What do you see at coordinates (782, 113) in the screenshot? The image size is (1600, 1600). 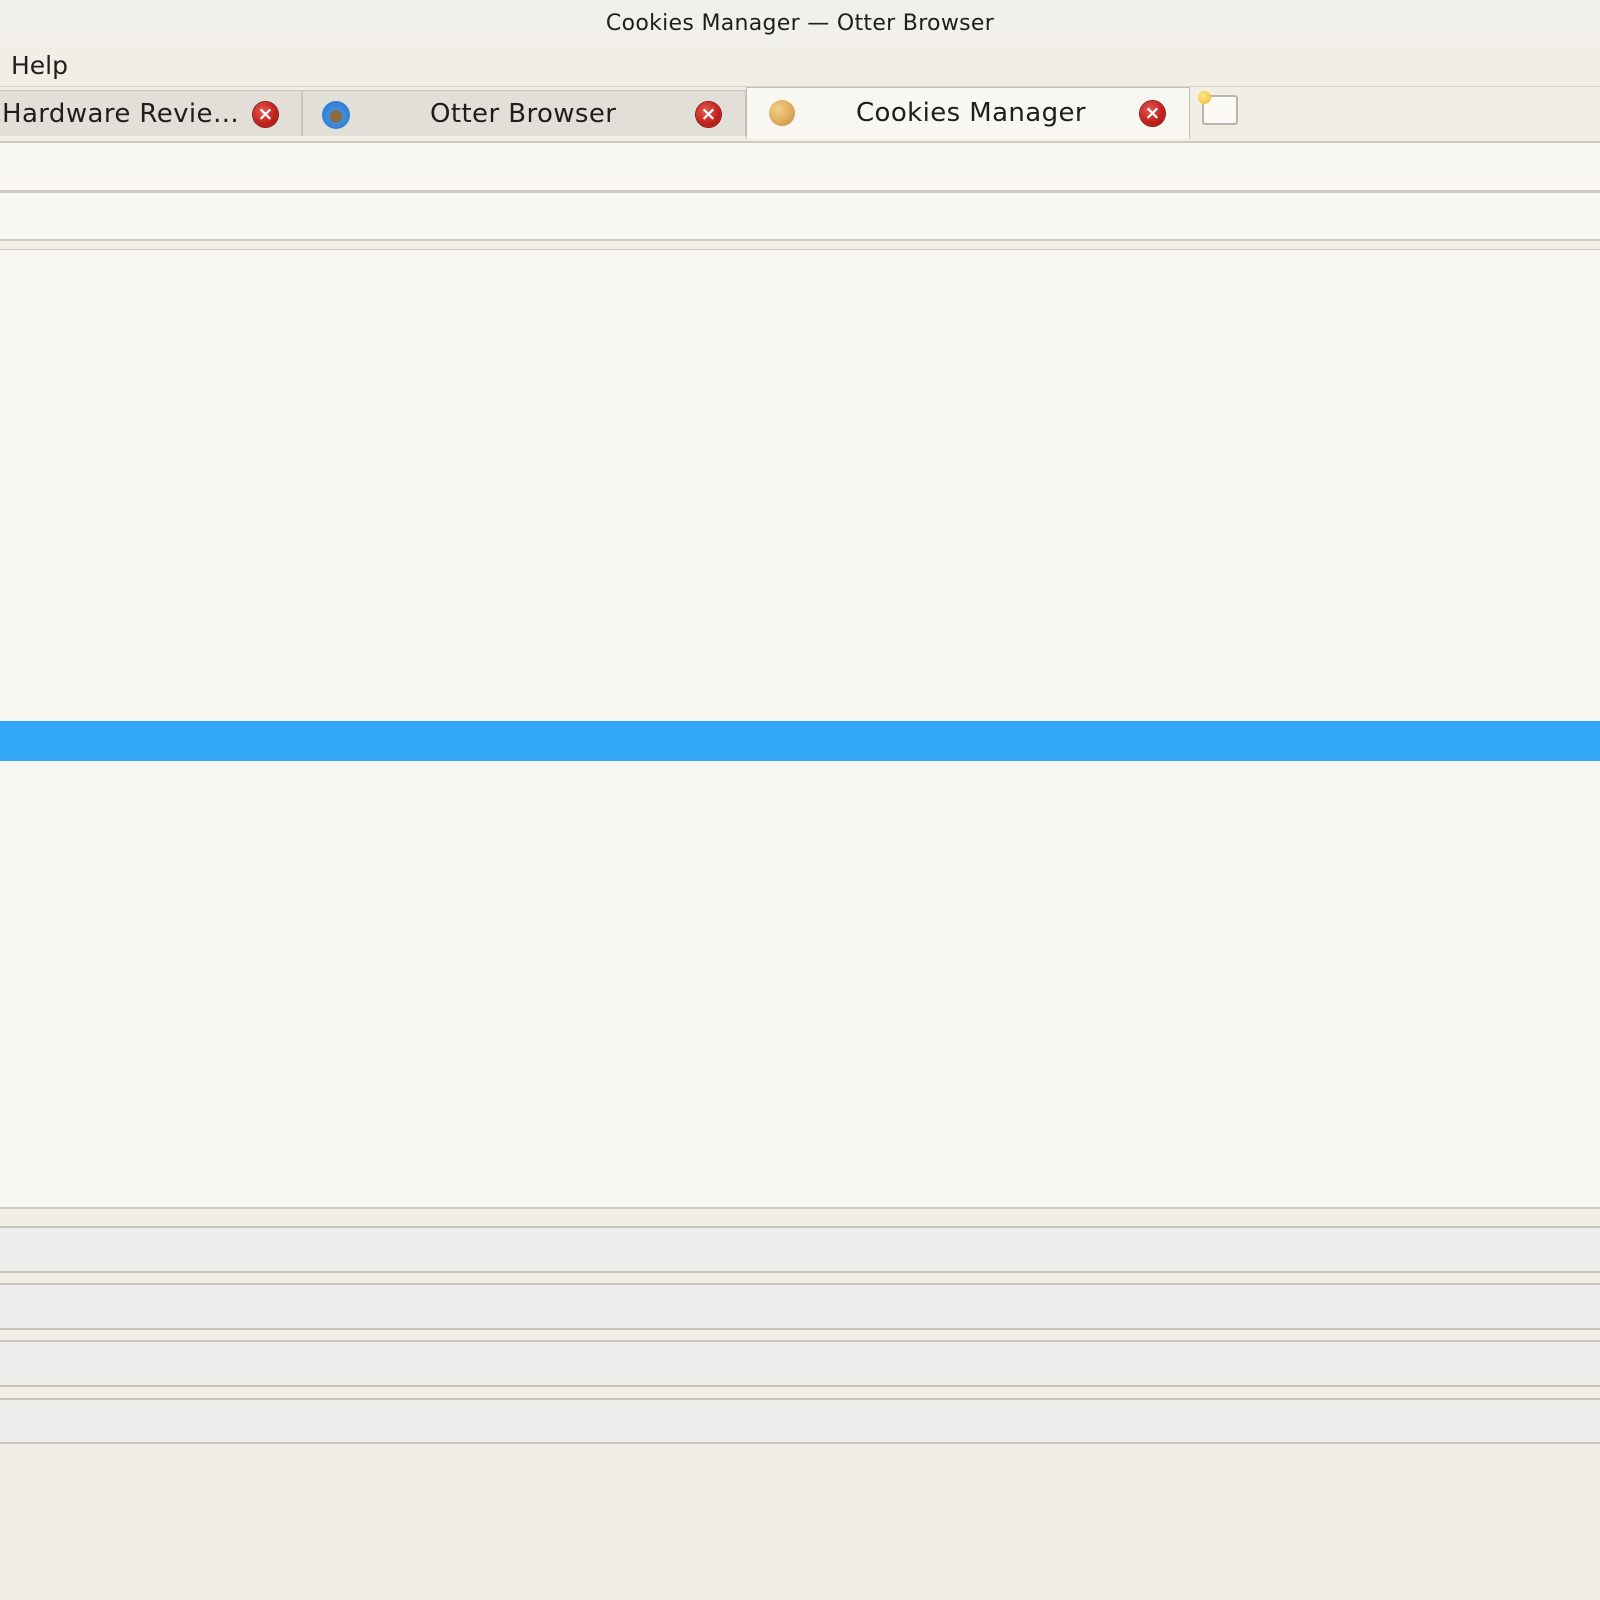 I see `cookie-icon` at bounding box center [782, 113].